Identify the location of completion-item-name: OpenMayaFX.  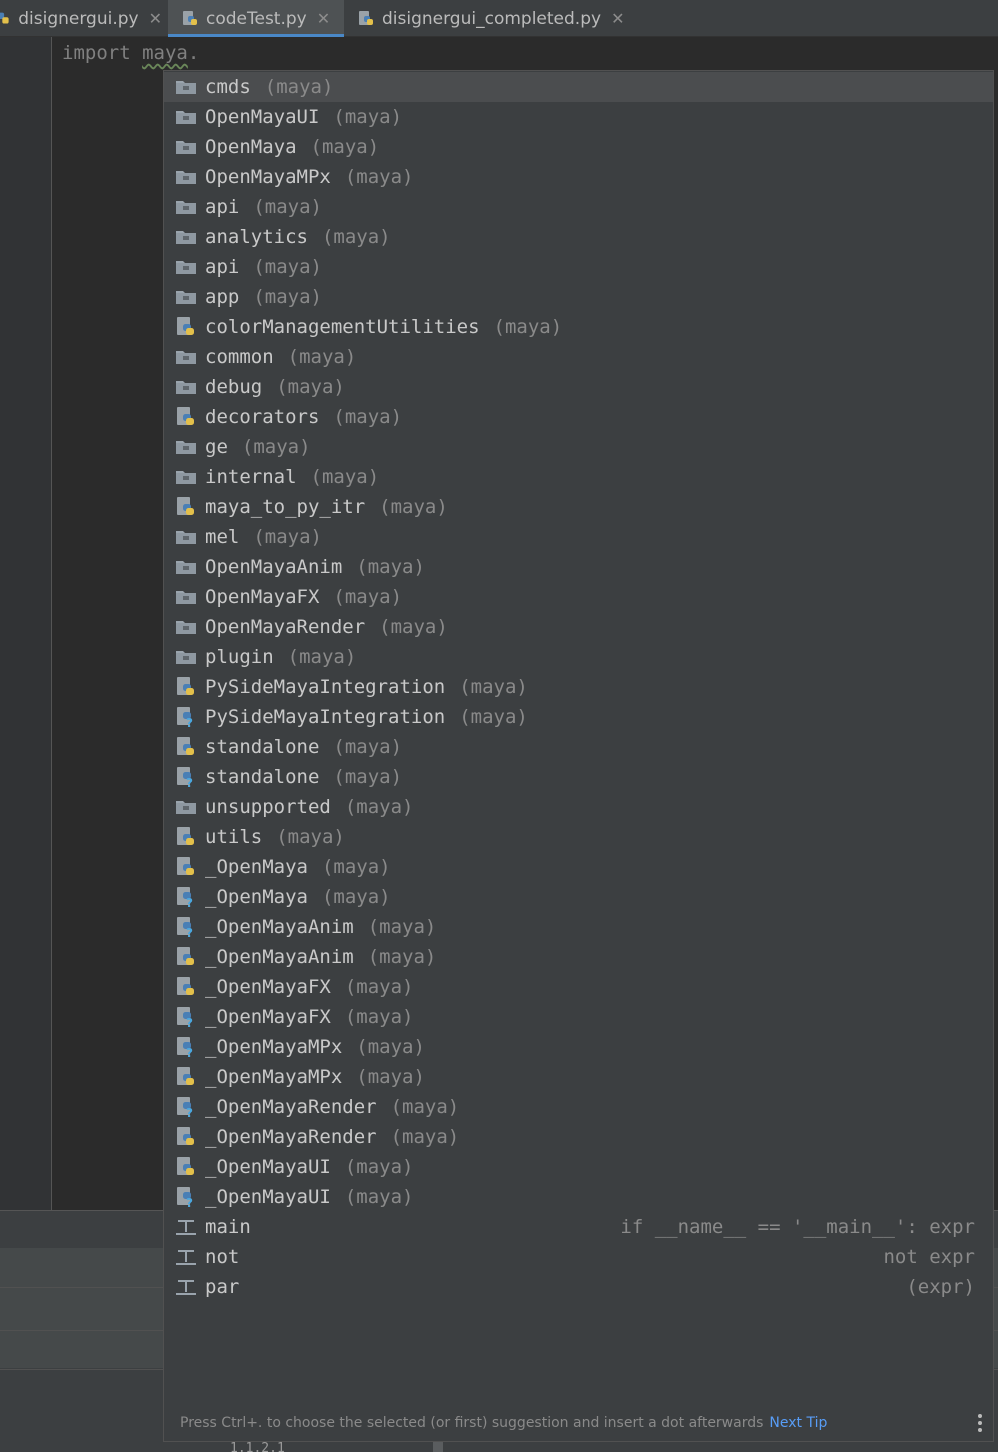
(262, 597).